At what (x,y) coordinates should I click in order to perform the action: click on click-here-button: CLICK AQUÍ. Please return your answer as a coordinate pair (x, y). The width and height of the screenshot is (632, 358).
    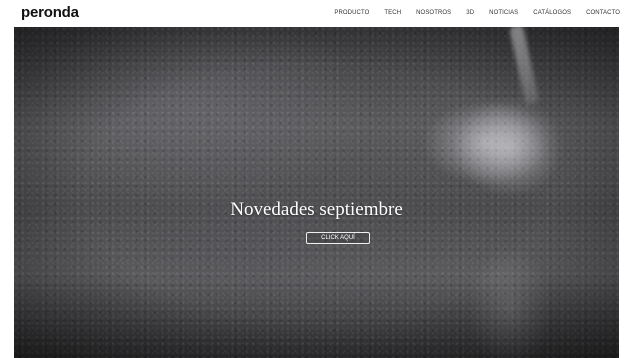
    Looking at the image, I should click on (338, 238).